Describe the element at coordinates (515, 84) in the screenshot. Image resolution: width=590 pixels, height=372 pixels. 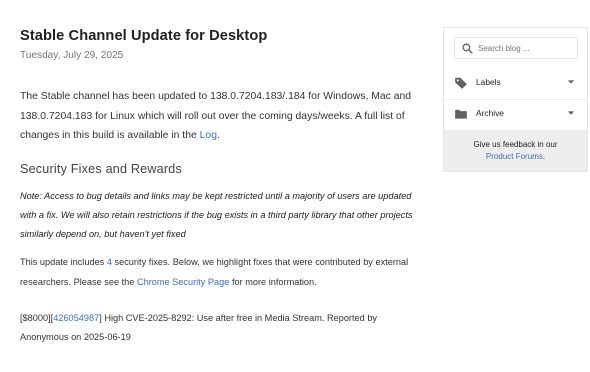
I see `labels-dropdown: Labels` at that location.